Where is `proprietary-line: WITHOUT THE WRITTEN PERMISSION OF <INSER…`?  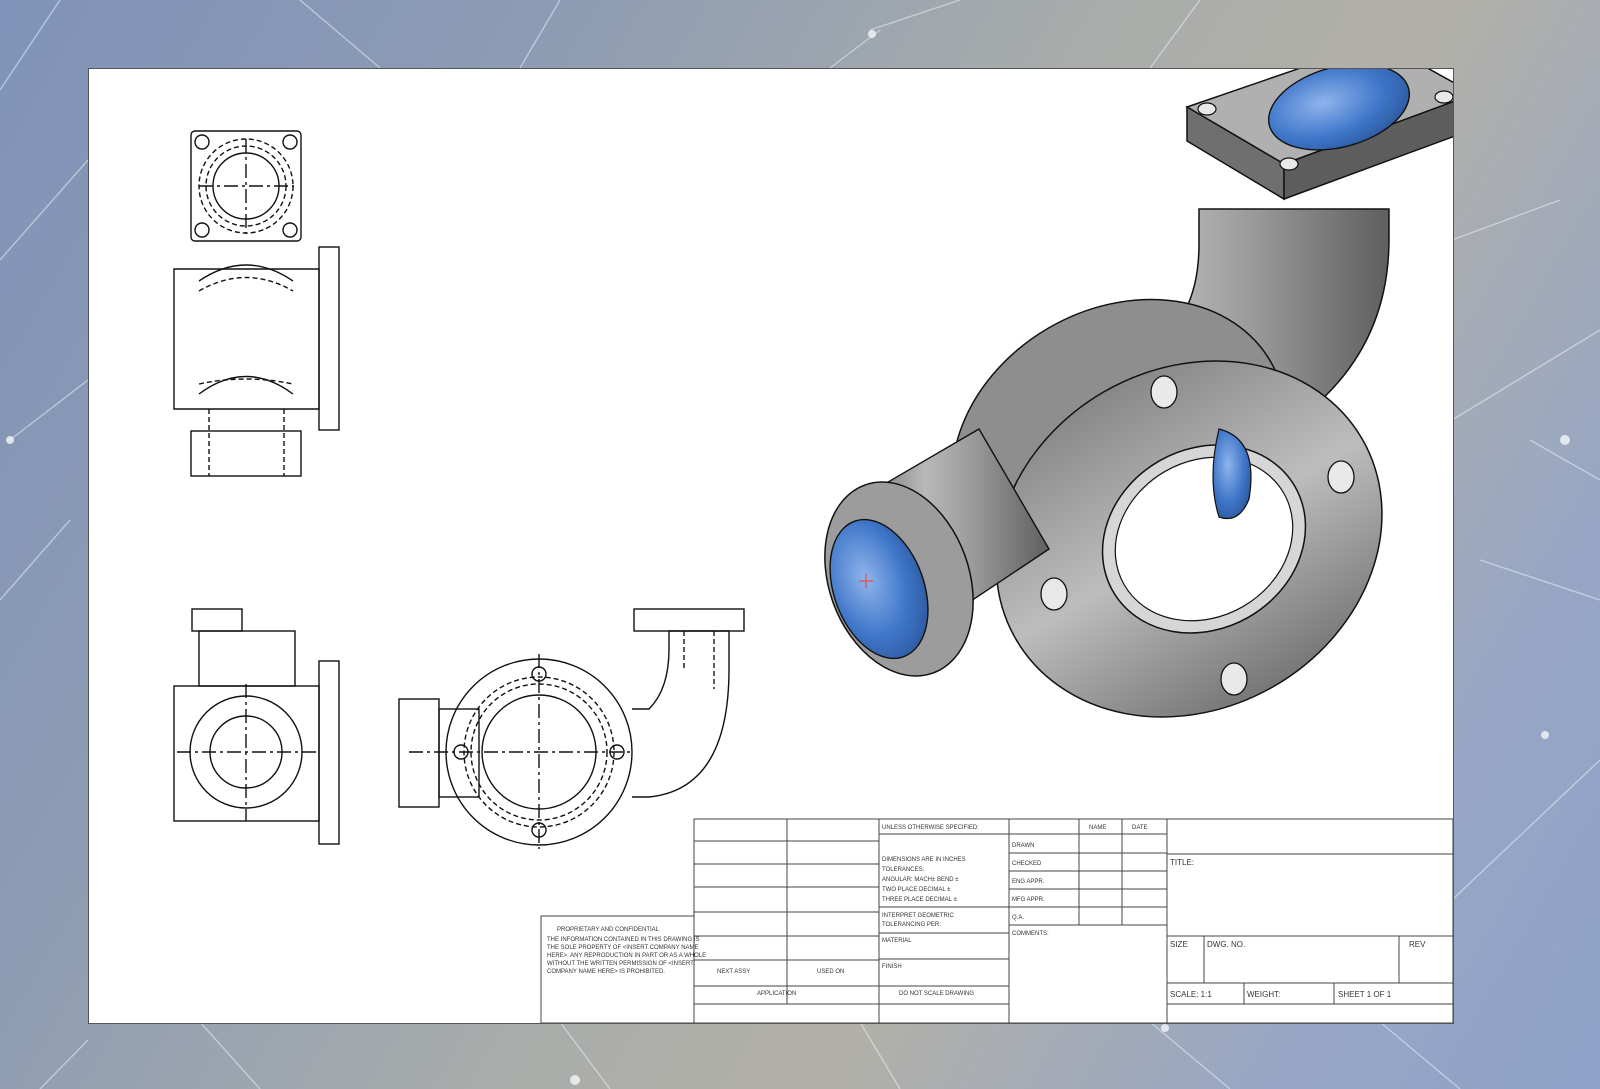
proprietary-line: WITHOUT THE WRITTEN PERMISSION OF <INSER… is located at coordinates (620, 964).